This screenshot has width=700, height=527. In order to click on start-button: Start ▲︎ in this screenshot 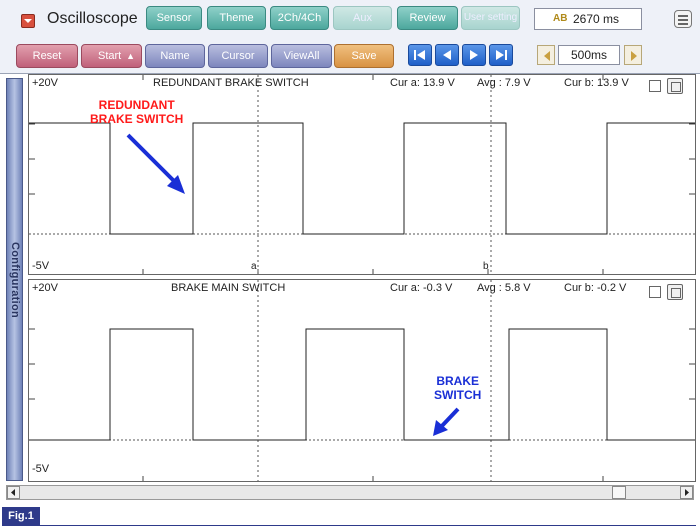, I will do `click(111, 56)`.